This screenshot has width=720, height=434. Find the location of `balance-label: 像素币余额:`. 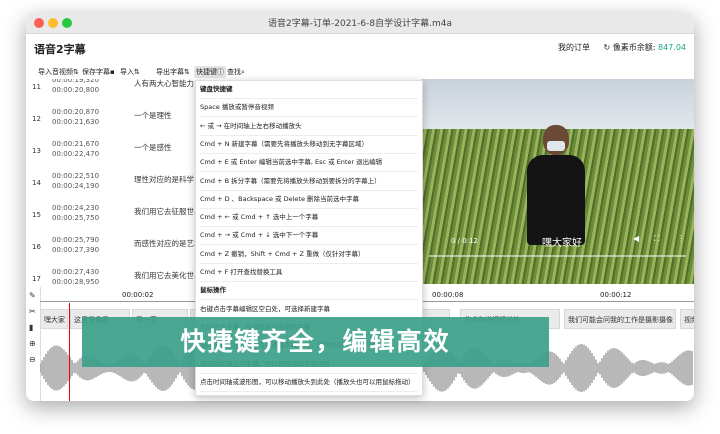

balance-label: 像素币余额: is located at coordinates (634, 47).